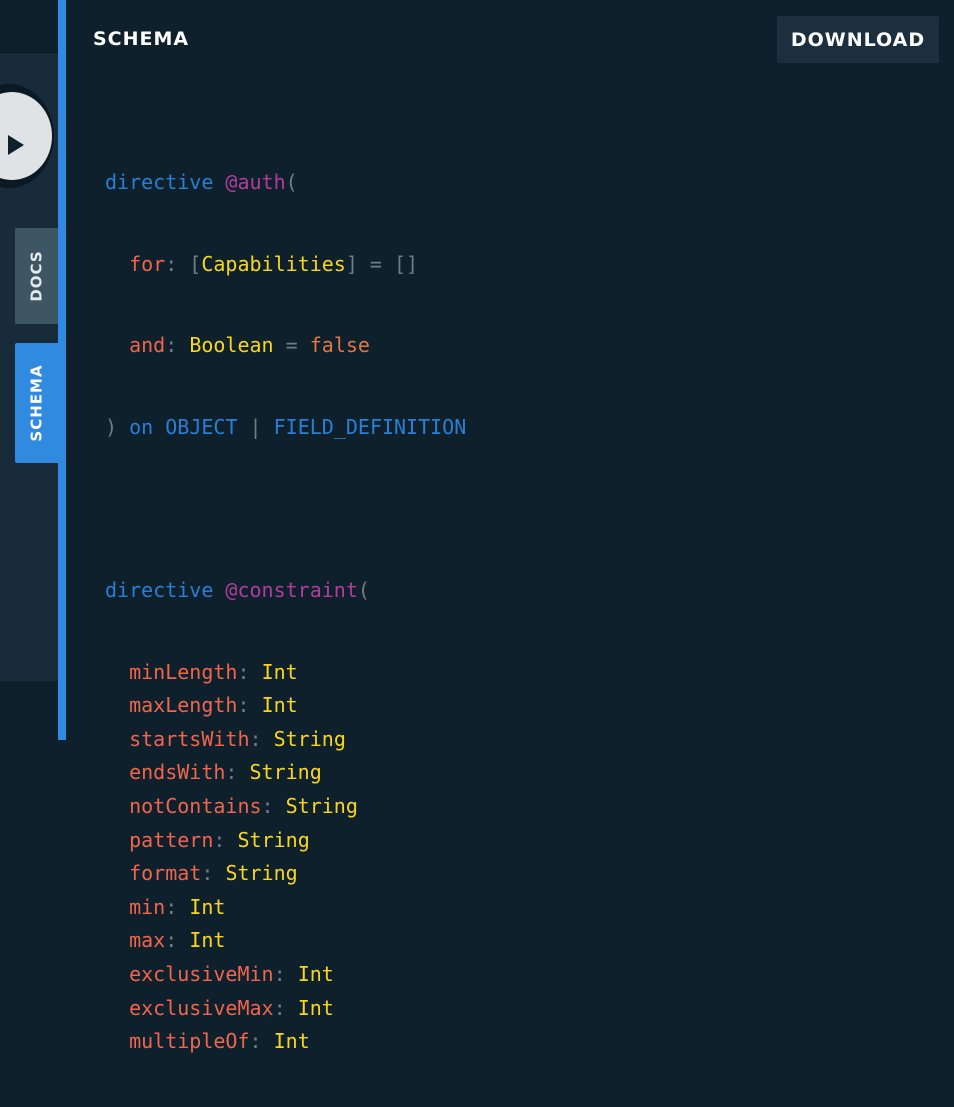 Image resolution: width=954 pixels, height=1107 pixels. What do you see at coordinates (147, 940) in the screenshot?
I see `arg-name: max` at bounding box center [147, 940].